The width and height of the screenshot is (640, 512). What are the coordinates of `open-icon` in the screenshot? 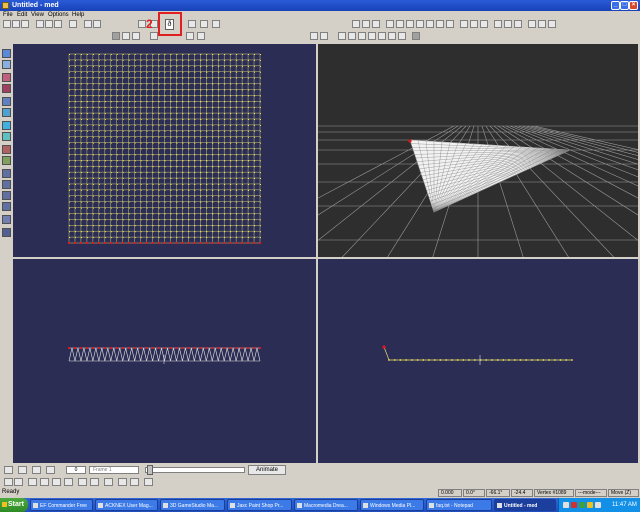 It's located at (16, 24).